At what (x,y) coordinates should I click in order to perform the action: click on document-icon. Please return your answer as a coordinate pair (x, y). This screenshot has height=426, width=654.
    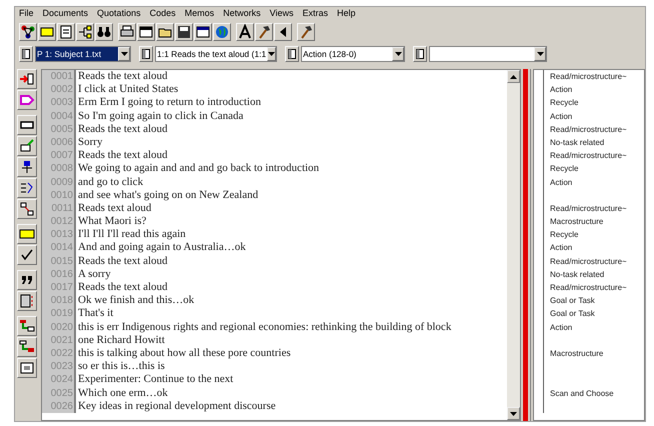
    Looking at the image, I should click on (27, 301).